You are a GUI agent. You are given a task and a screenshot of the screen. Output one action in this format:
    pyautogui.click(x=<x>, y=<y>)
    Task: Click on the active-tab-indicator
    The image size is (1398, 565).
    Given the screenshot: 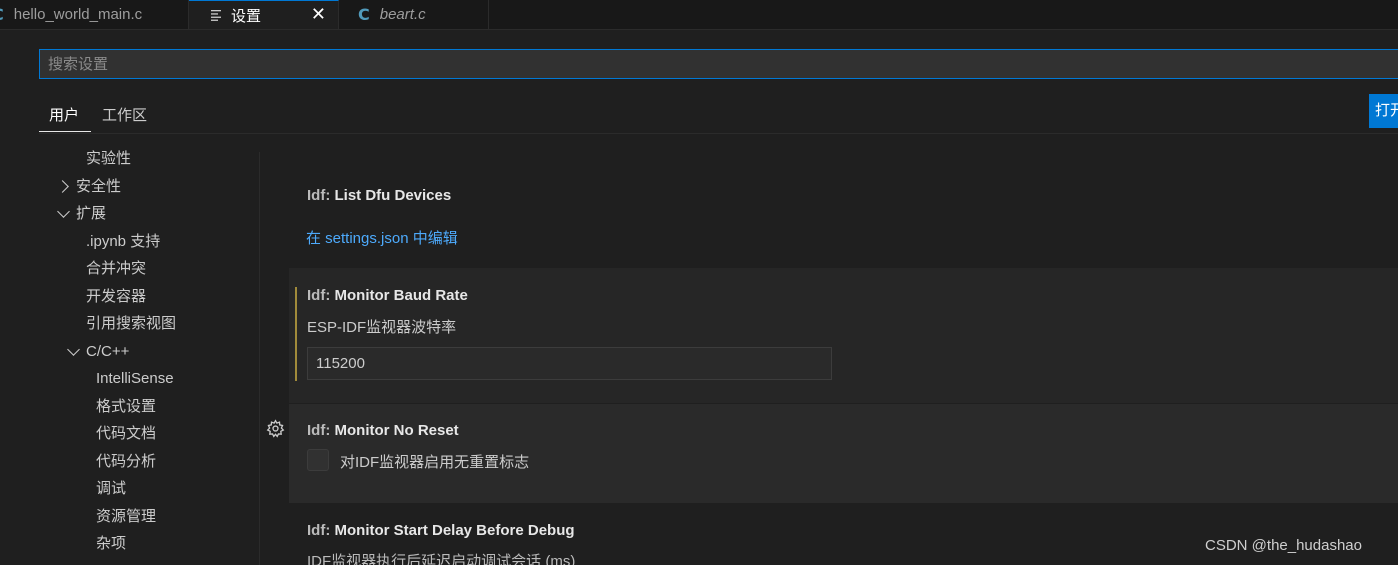 What is the action you would take?
    pyautogui.click(x=65, y=131)
    